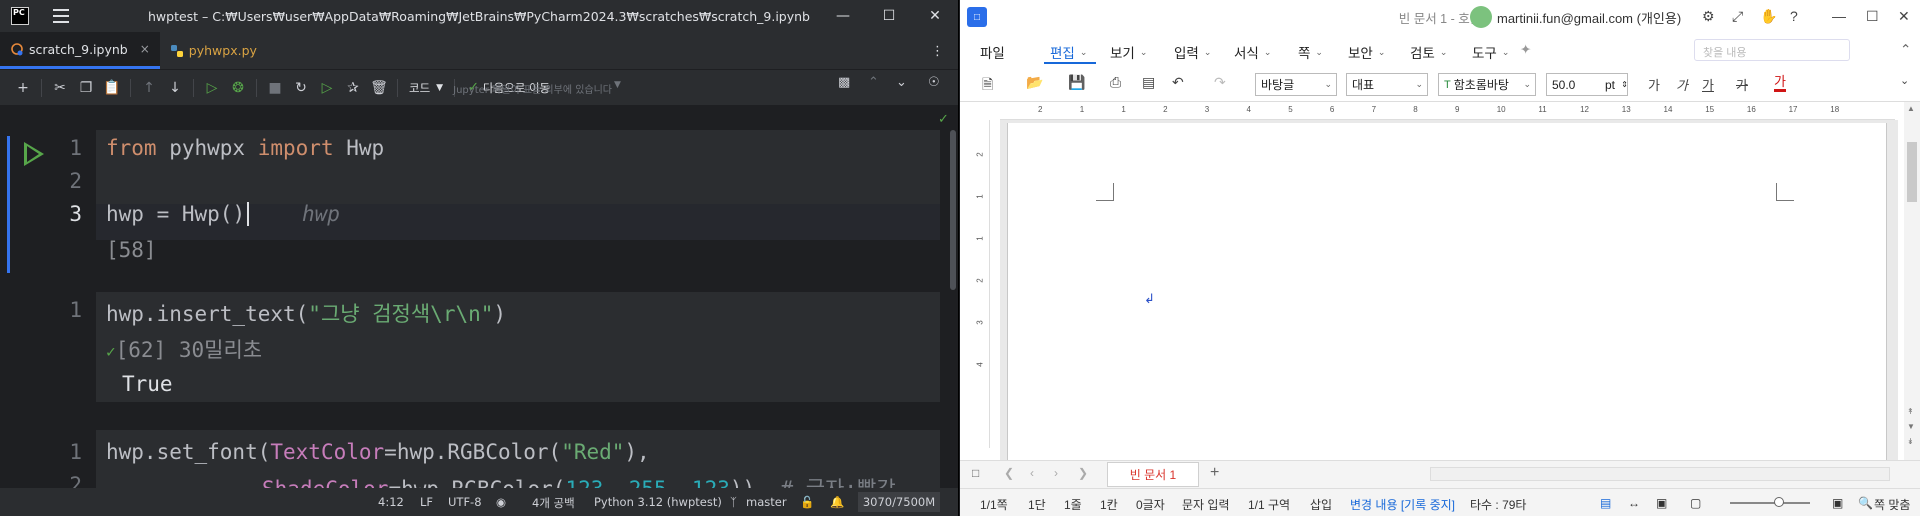  I want to click on menu-tools: 도구 ⌄, so click(1490, 52).